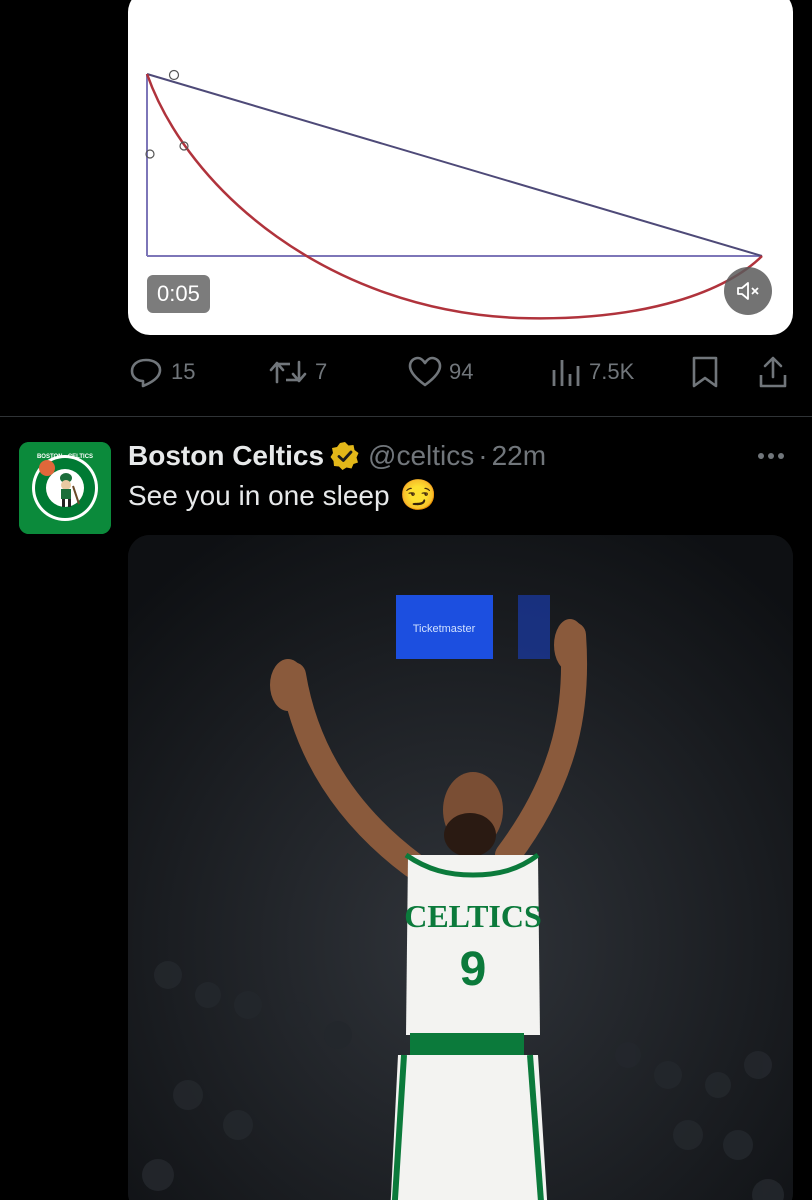  What do you see at coordinates (473, 916) in the screenshot?
I see `jersey-team-text: CELTICS` at bounding box center [473, 916].